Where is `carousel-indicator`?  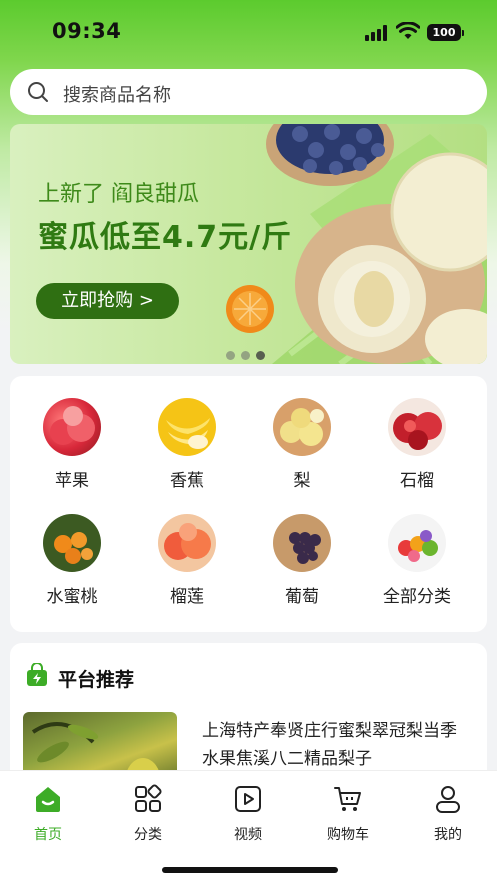 carousel-indicator is located at coordinates (248, 354).